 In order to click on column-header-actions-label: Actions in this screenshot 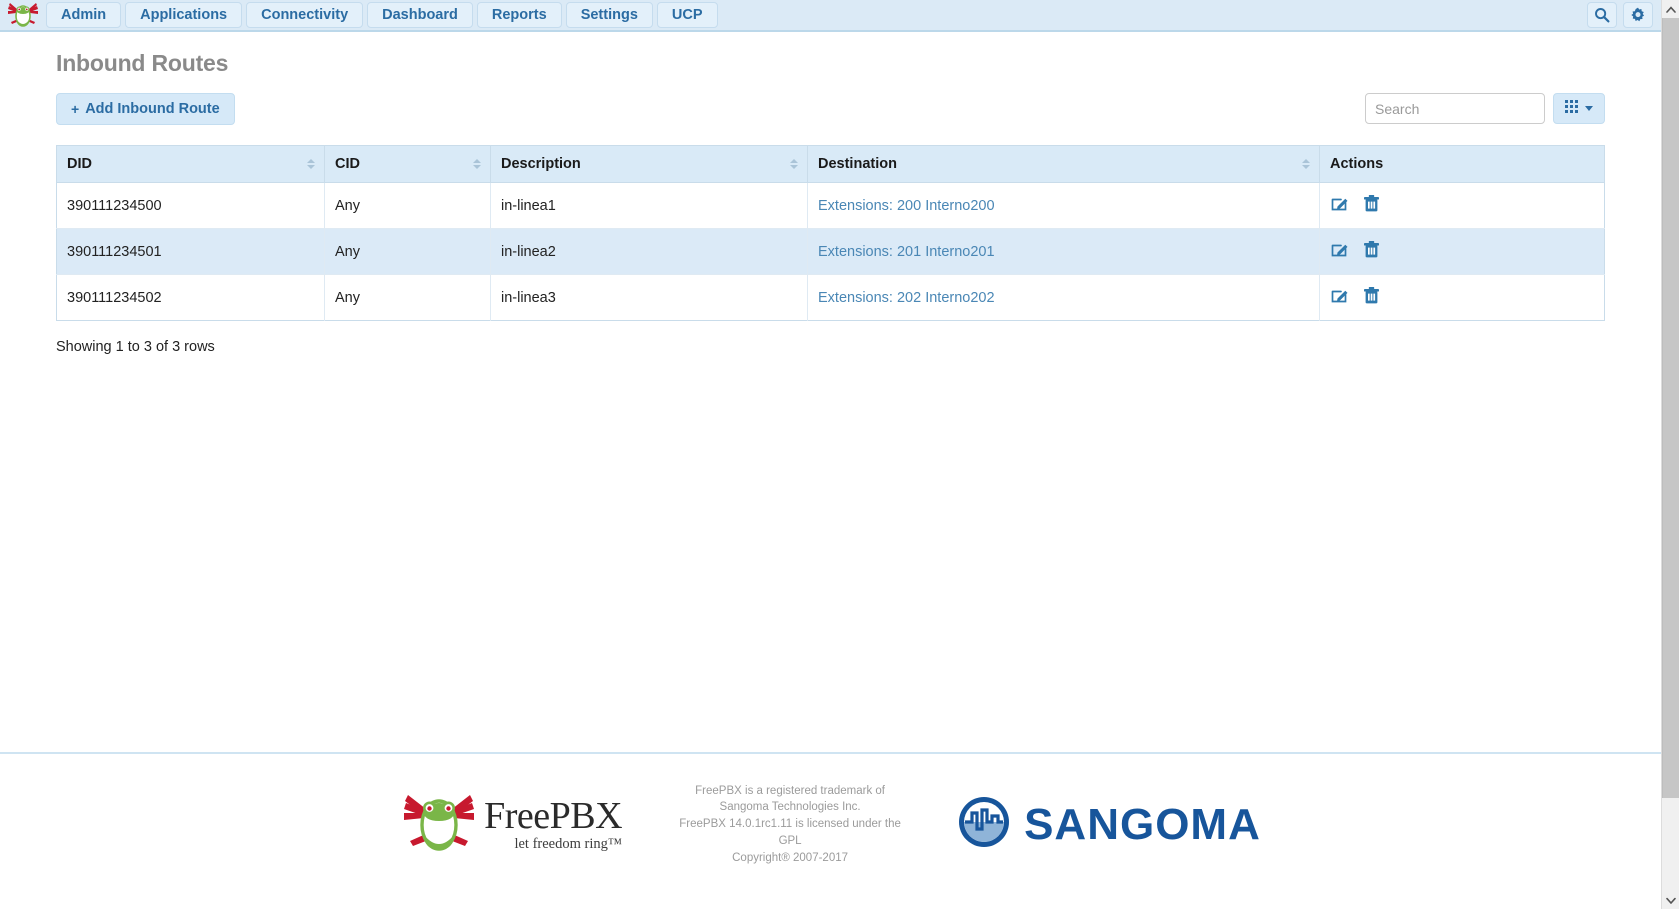, I will do `click(1357, 164)`.